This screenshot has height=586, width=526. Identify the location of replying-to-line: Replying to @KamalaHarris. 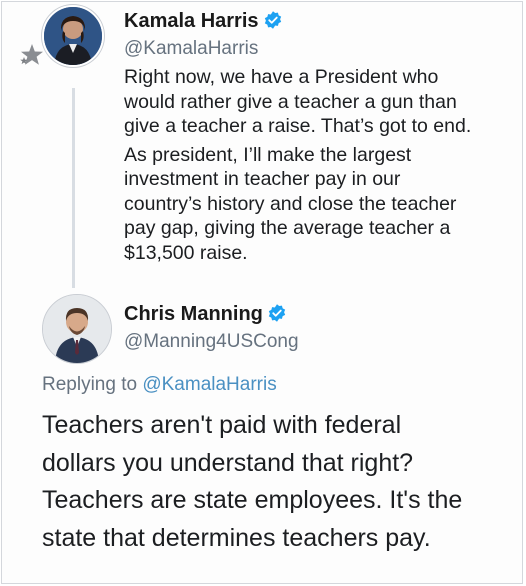
(159, 385).